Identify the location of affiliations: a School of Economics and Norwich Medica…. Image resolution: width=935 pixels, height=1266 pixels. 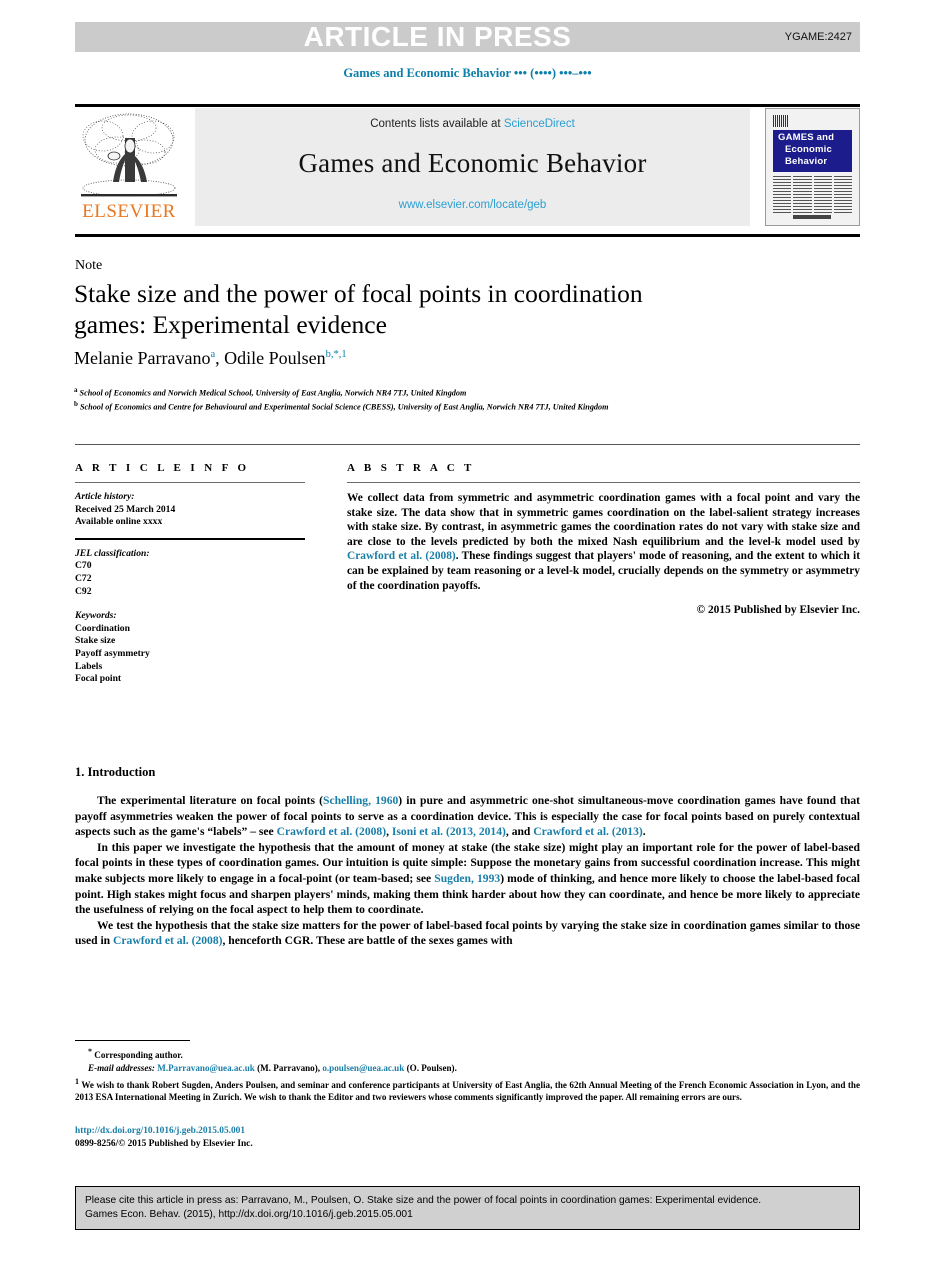
(424, 399).